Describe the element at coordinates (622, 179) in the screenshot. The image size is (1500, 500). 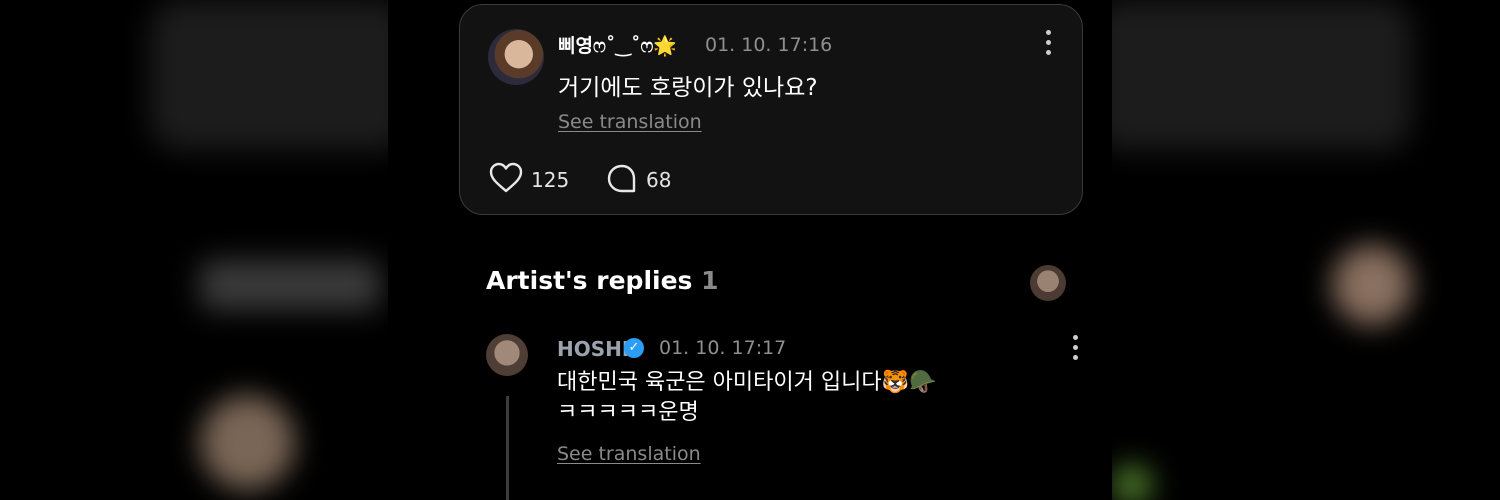
I see `comment-bubble-icon` at that location.